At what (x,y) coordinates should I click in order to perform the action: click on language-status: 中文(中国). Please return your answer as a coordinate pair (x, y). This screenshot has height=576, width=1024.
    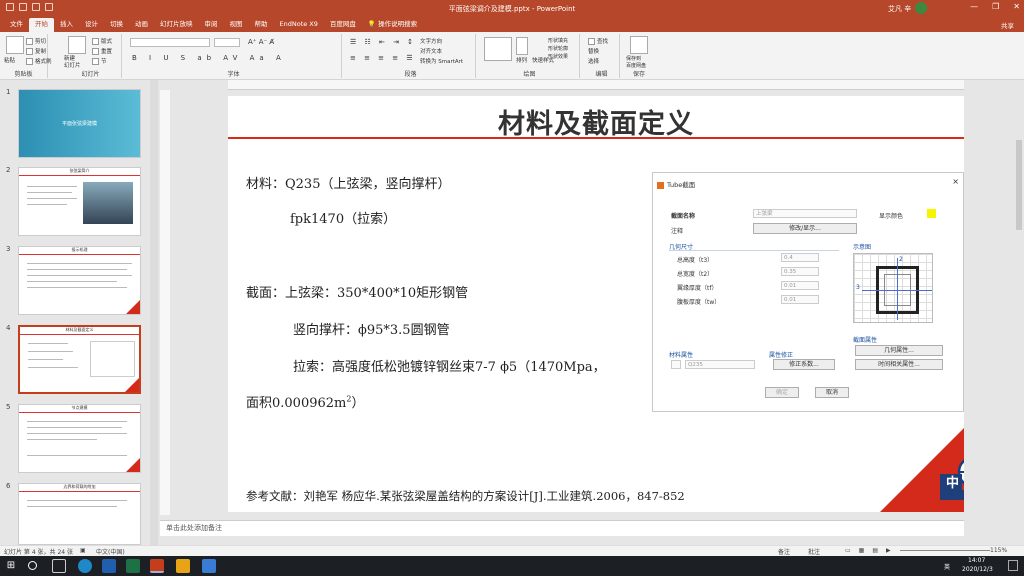
    Looking at the image, I should click on (110, 551).